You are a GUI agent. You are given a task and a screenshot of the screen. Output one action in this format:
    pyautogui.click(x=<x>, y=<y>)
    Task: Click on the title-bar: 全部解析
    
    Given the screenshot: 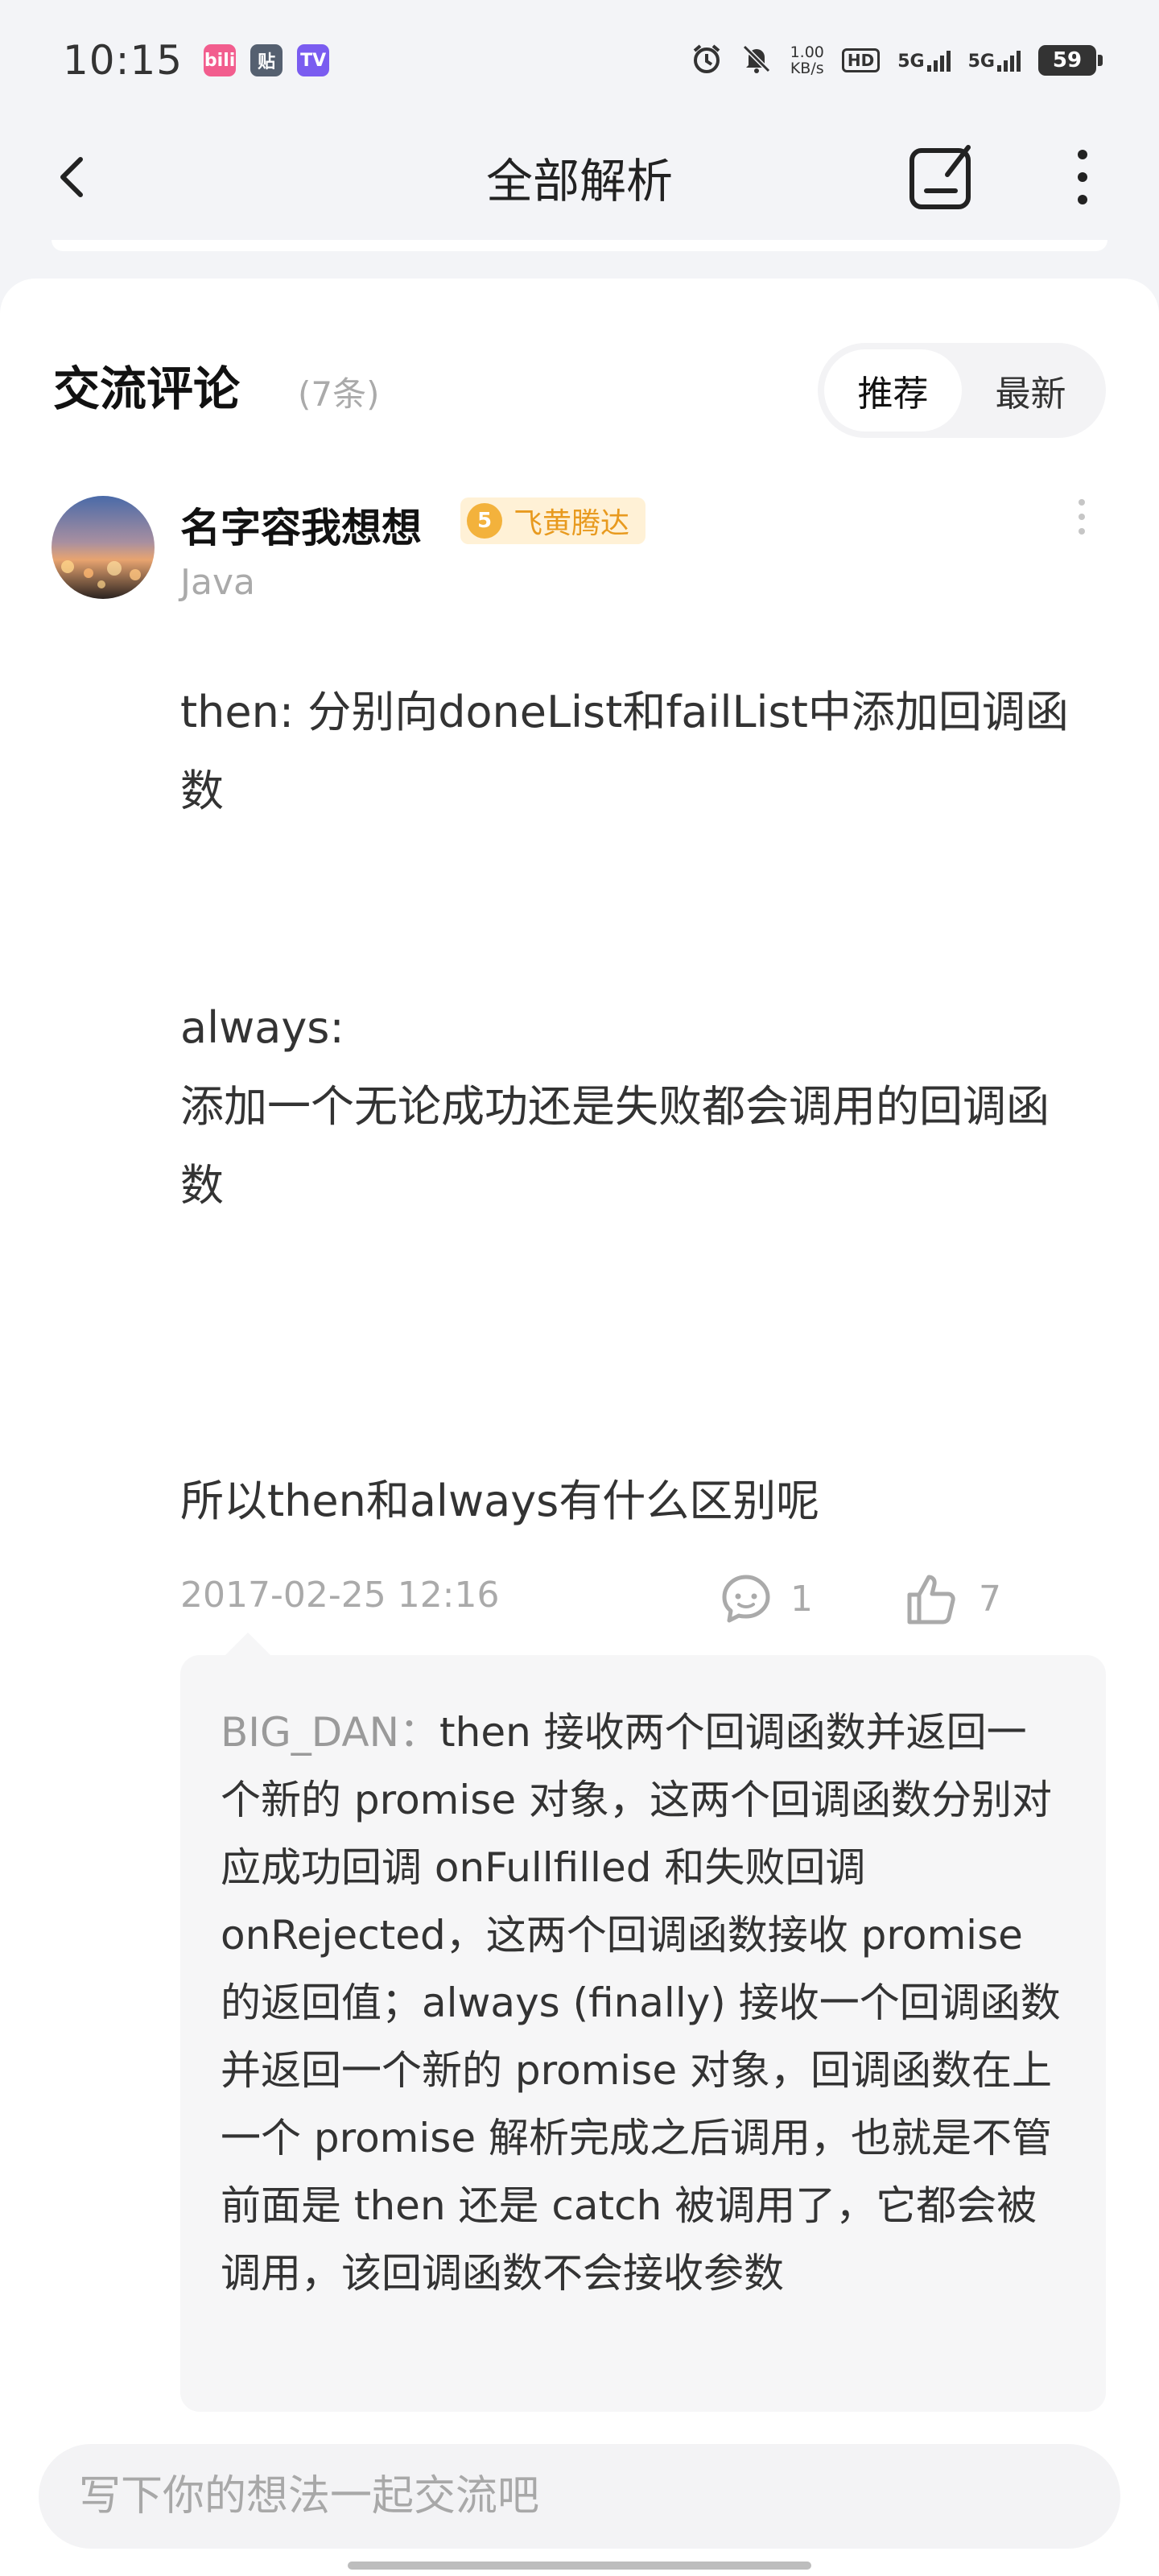 What is the action you would take?
    pyautogui.click(x=579, y=177)
    